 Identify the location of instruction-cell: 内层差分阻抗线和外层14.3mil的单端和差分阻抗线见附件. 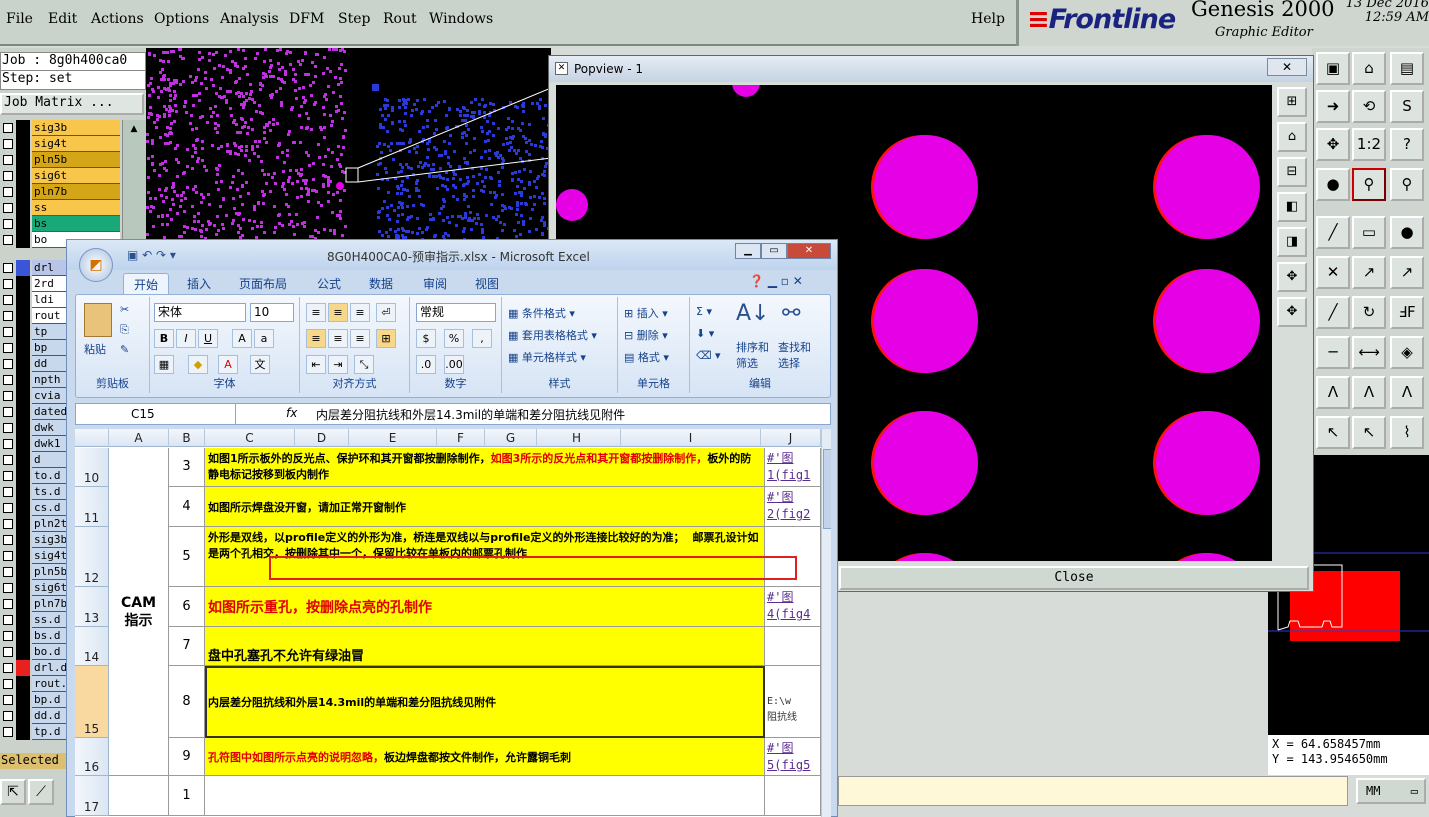
(485, 702).